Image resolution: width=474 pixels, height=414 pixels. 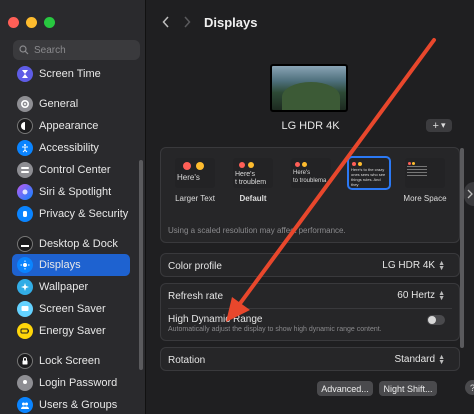 What do you see at coordinates (195, 198) in the screenshot?
I see `resolution-option-label: Larger Text` at bounding box center [195, 198].